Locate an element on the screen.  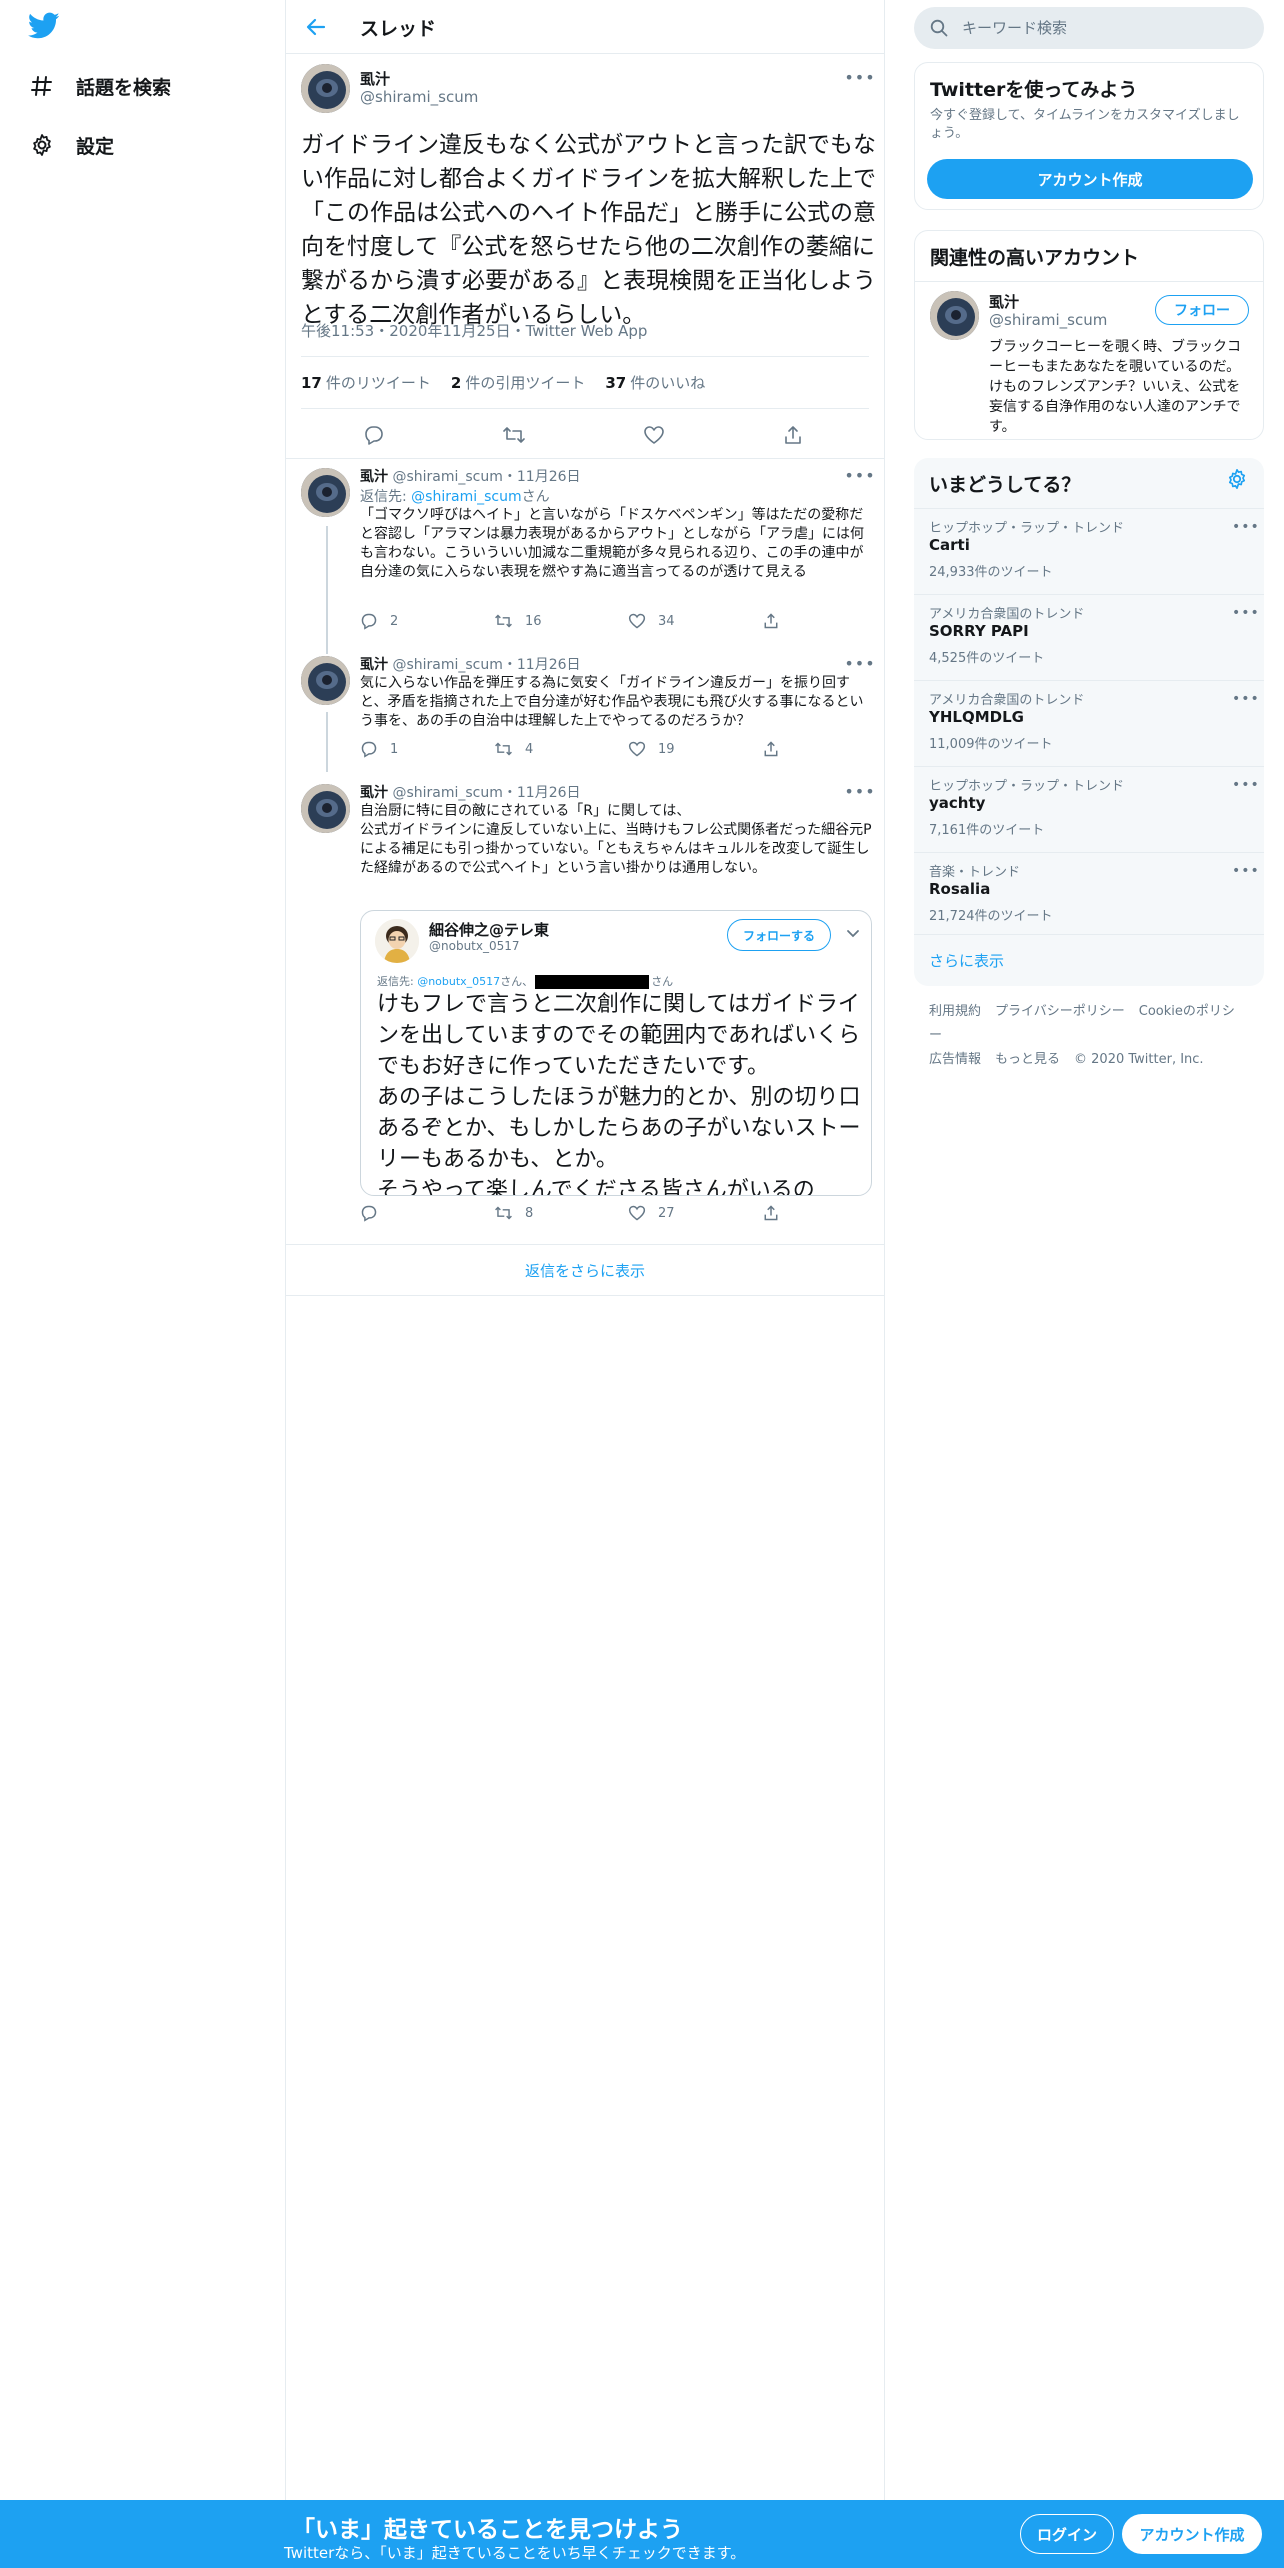
embed-author-handle: @nobutx_0517 is located at coordinates (474, 946).